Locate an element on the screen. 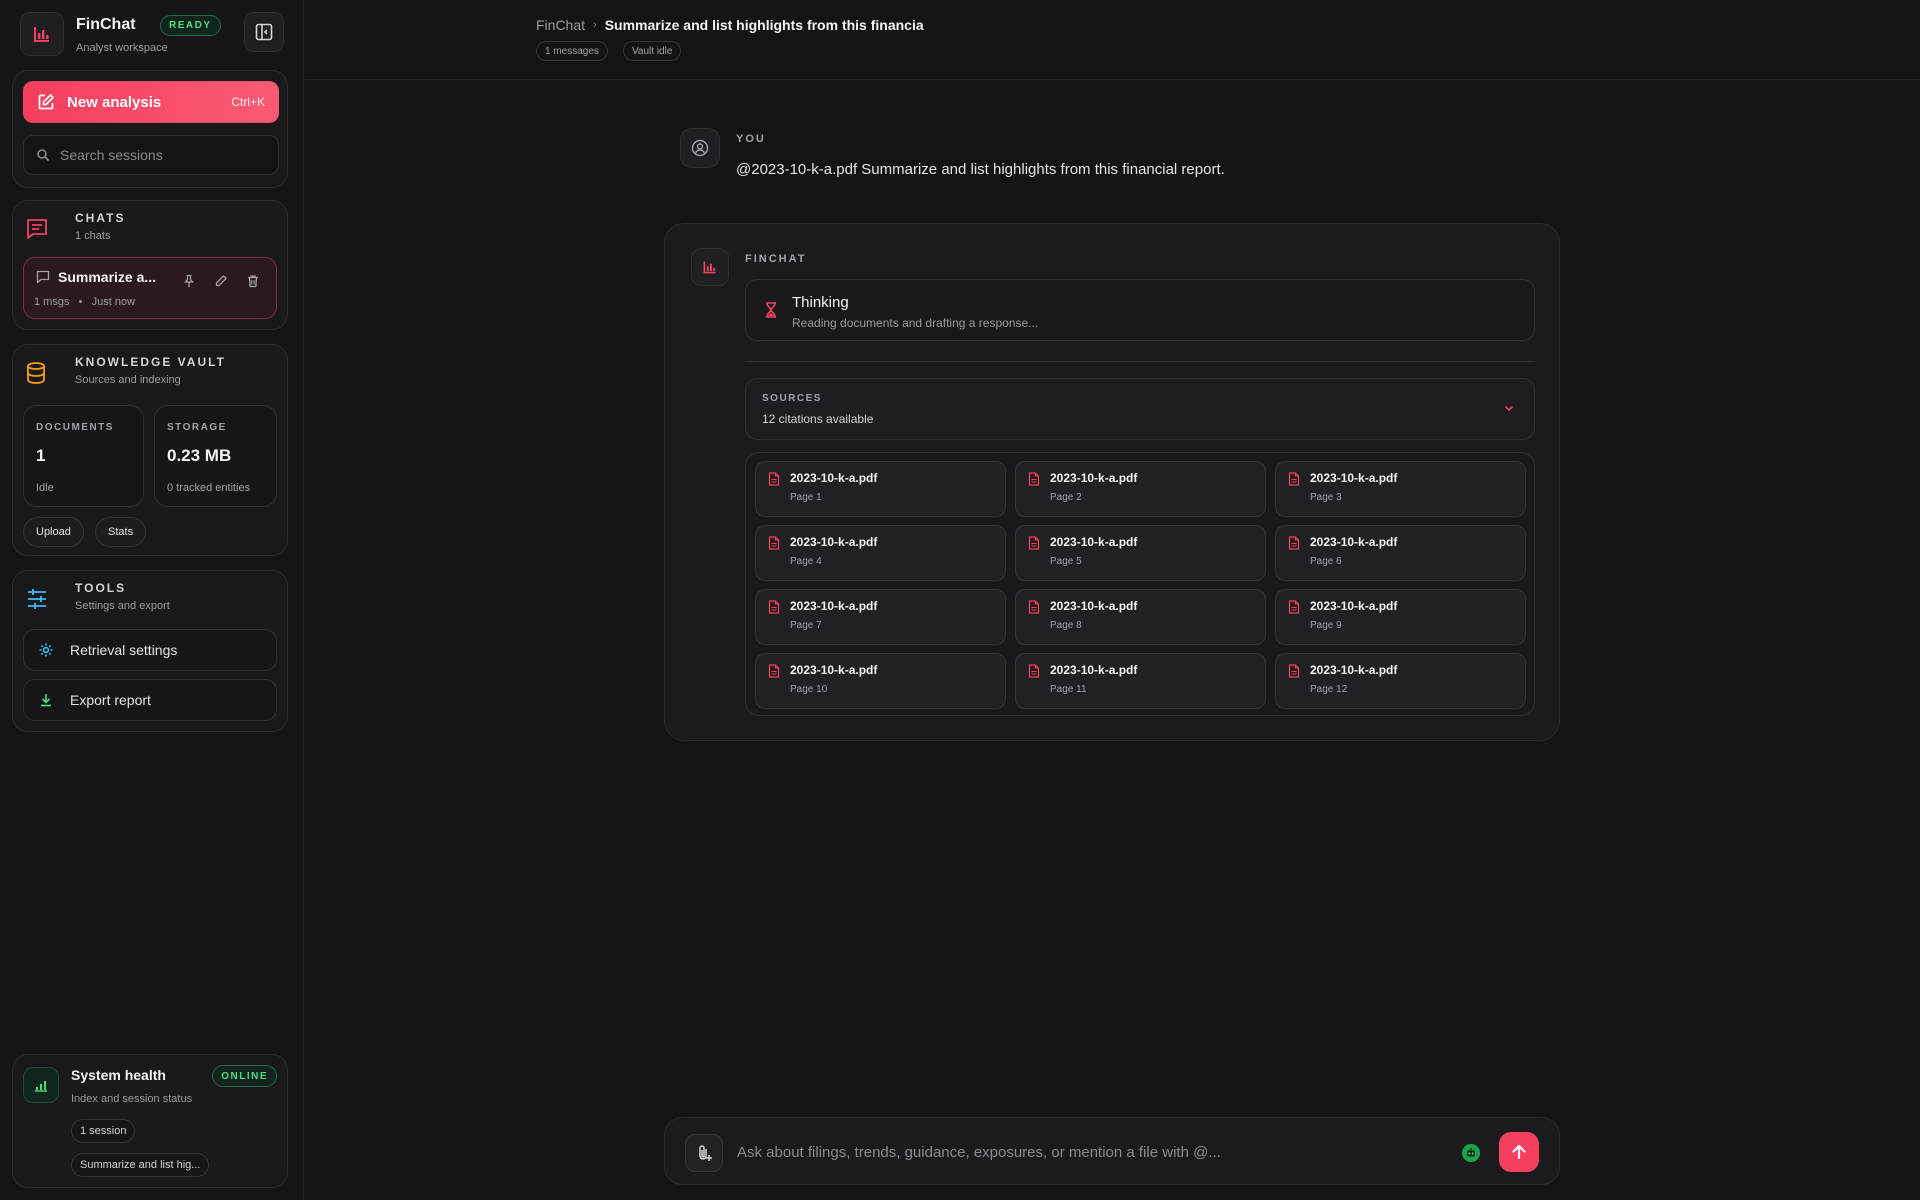 This screenshot has height=1200, width=1920. bar-chart-icon is located at coordinates (710, 267).